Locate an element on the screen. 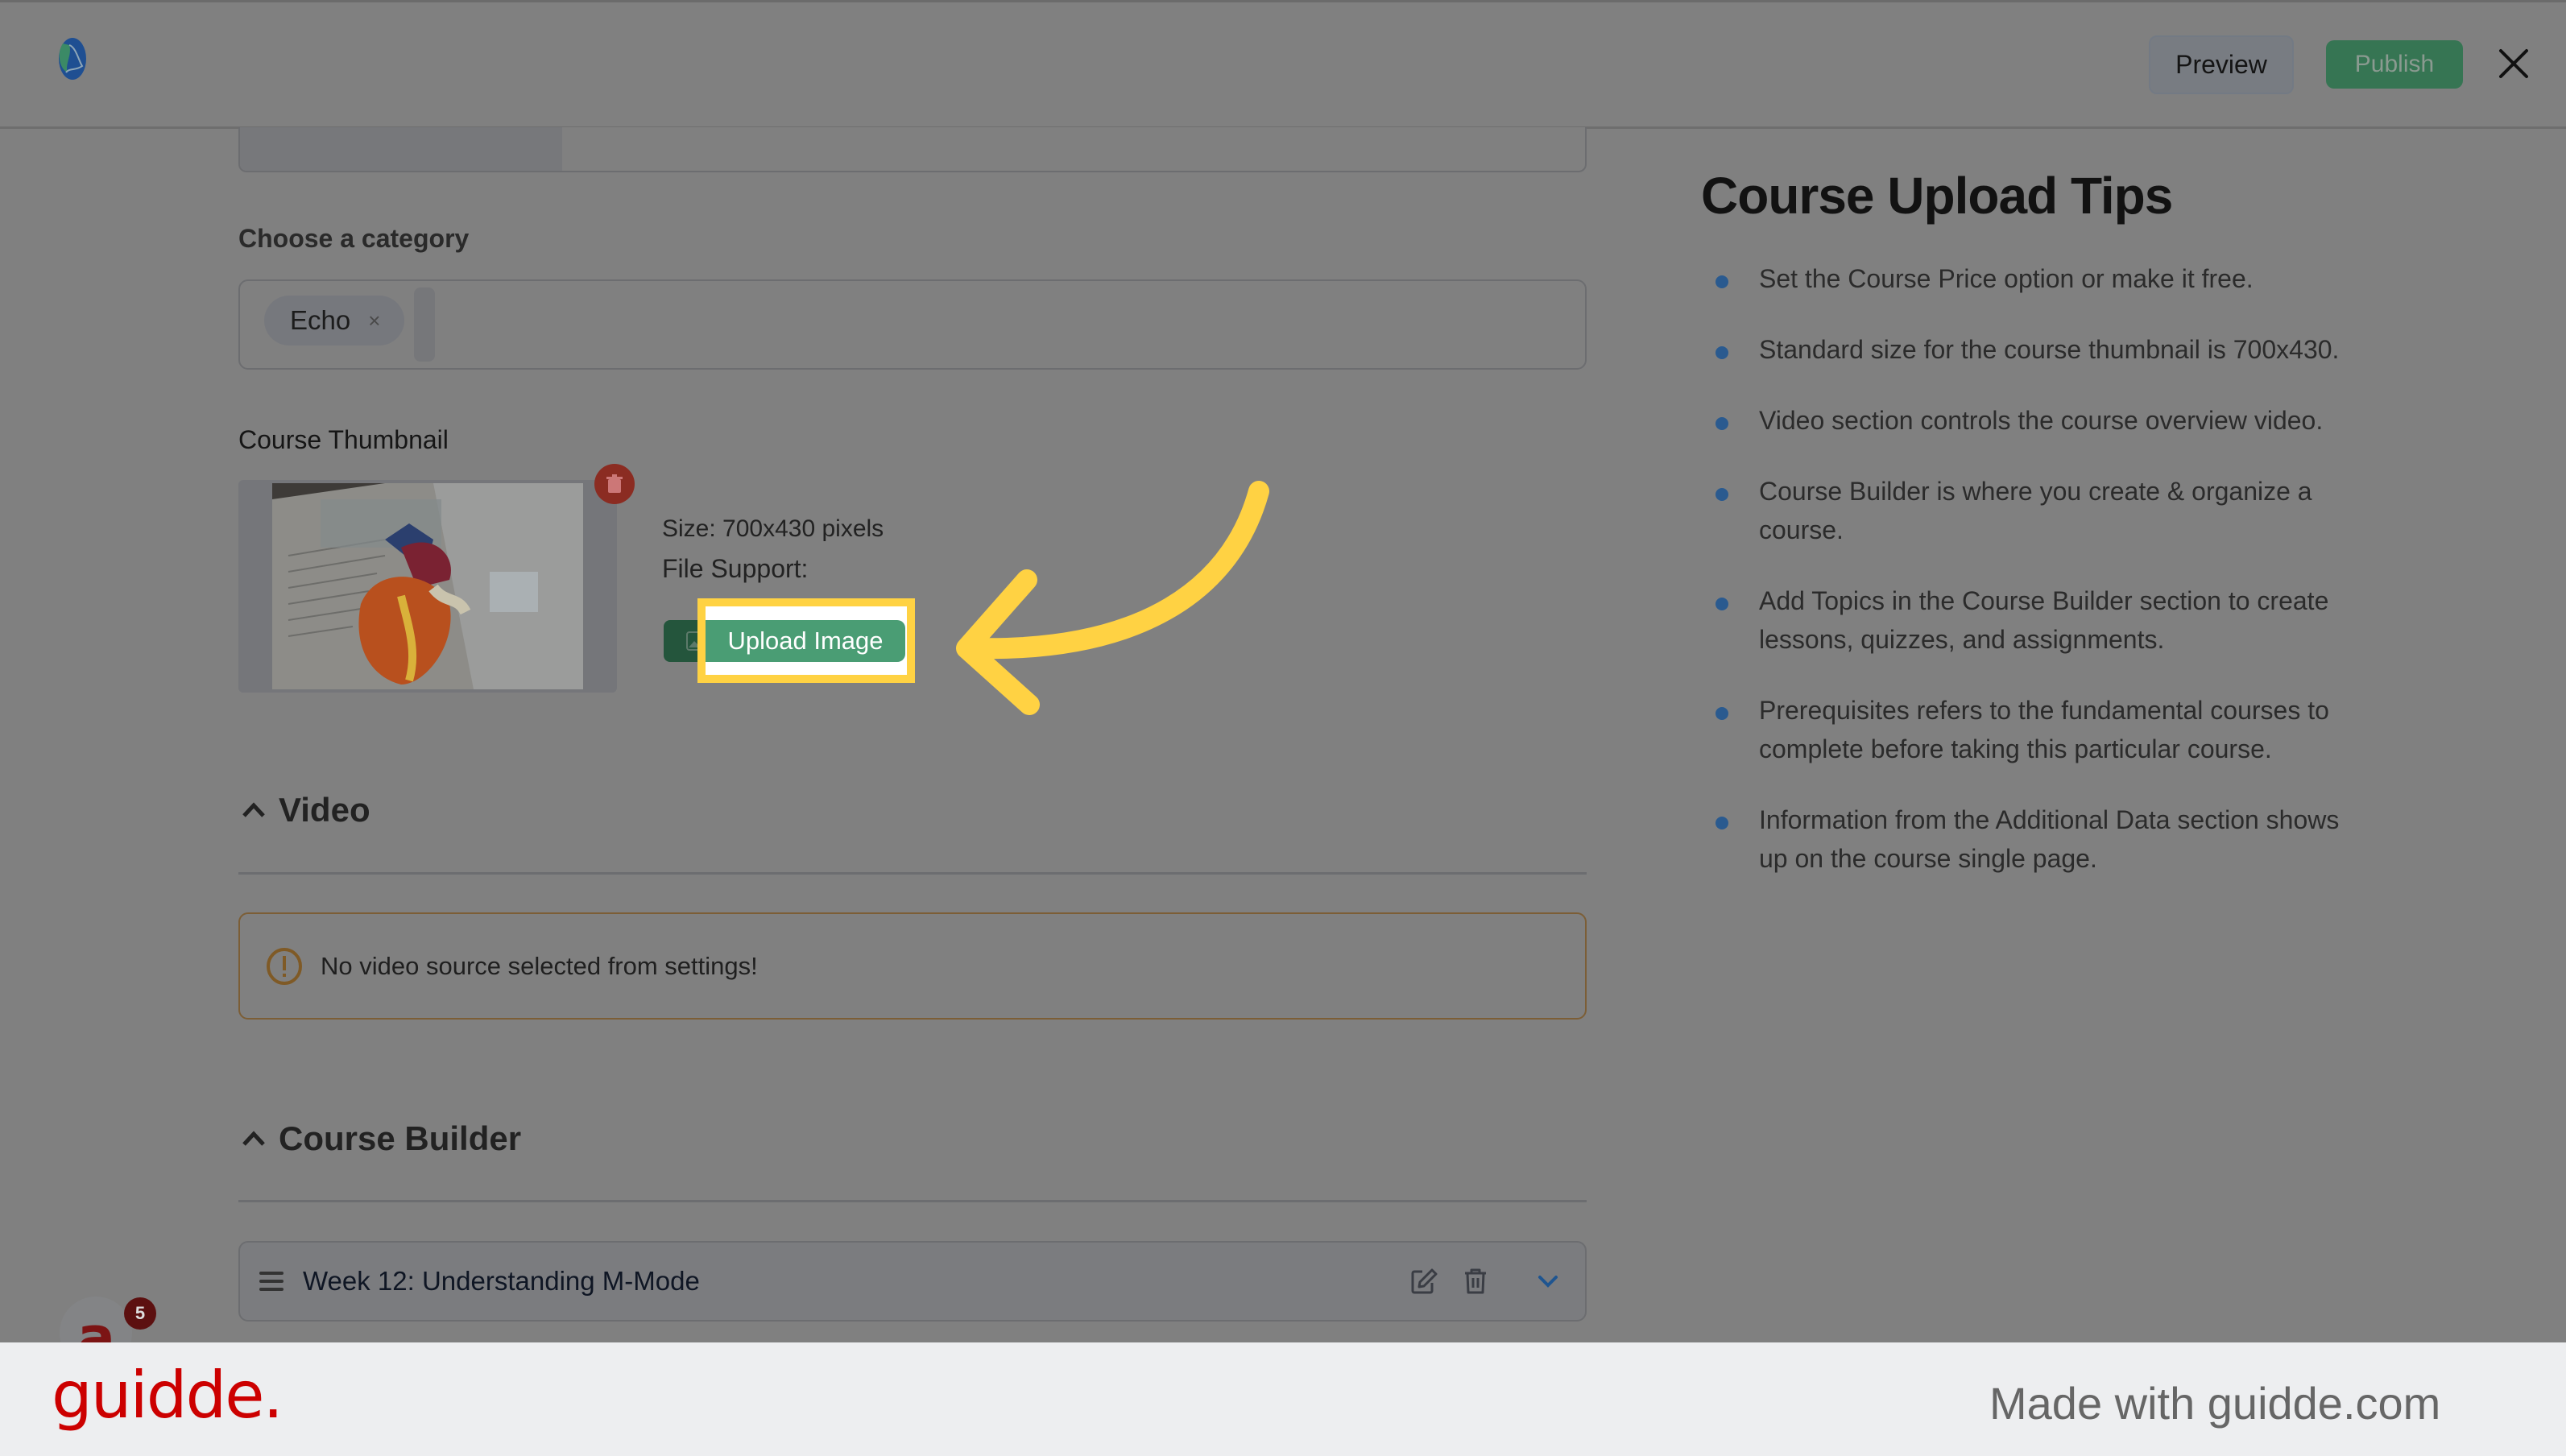 Image resolution: width=2566 pixels, height=1456 pixels. thumbnail-size-text: Size: 700x430 pixels is located at coordinates (773, 529).